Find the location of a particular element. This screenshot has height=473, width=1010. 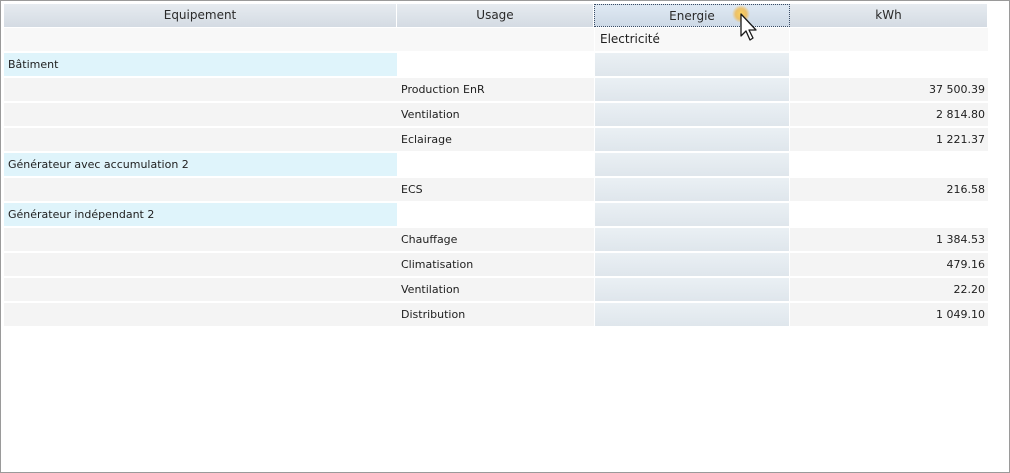

table-row: Chauffage 1 384.53 is located at coordinates (496, 240).